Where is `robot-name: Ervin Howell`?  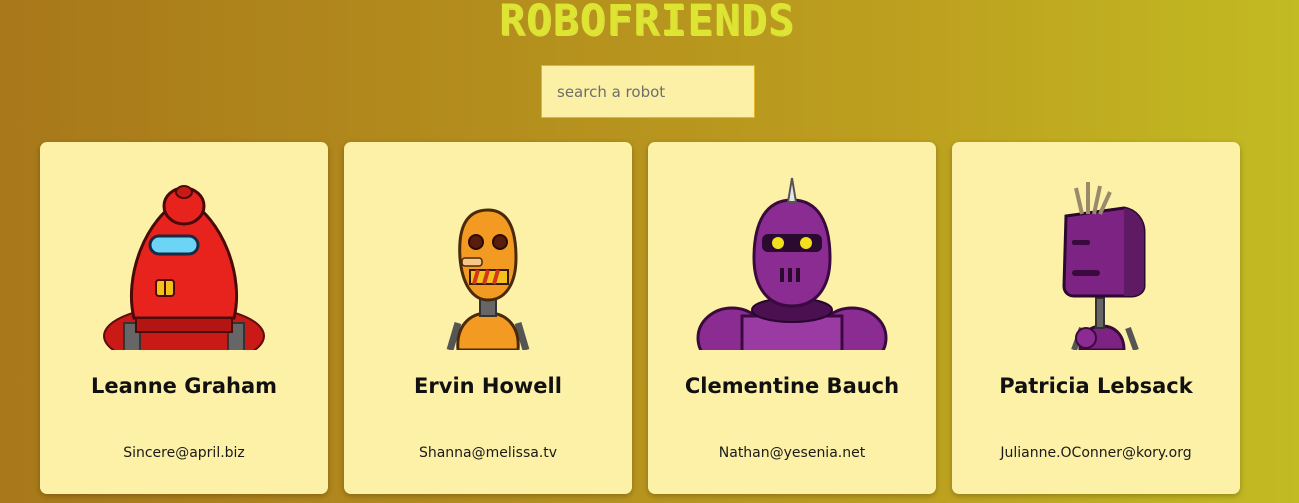 robot-name: Ervin Howell is located at coordinates (488, 386).